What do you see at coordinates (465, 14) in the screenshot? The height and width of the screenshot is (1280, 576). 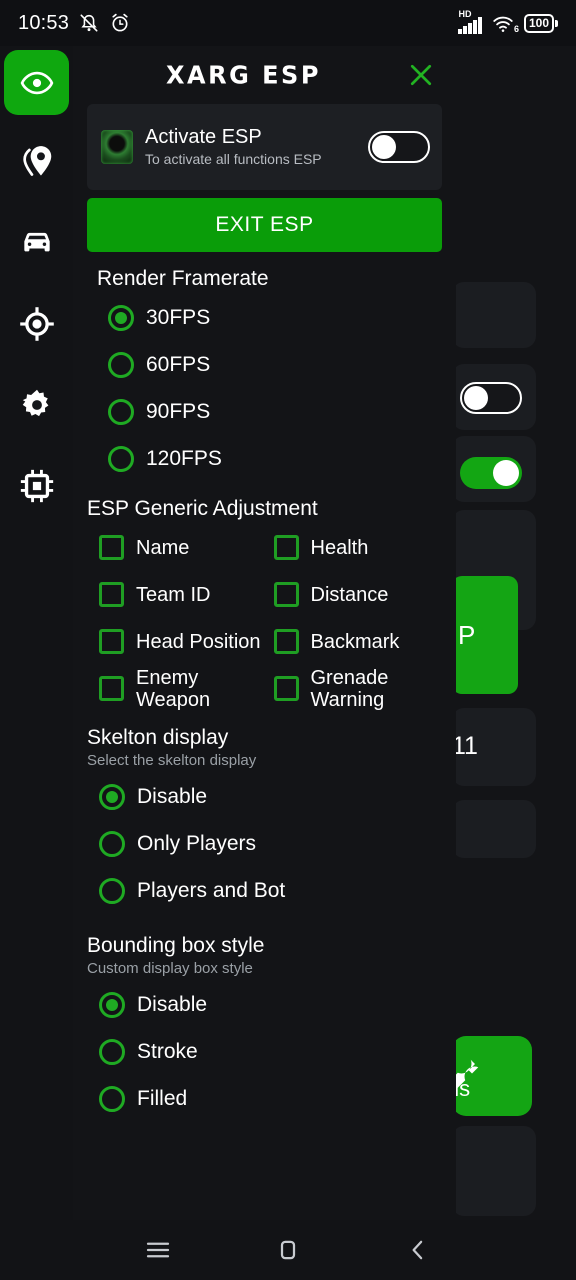 I see `hd-label: HD` at bounding box center [465, 14].